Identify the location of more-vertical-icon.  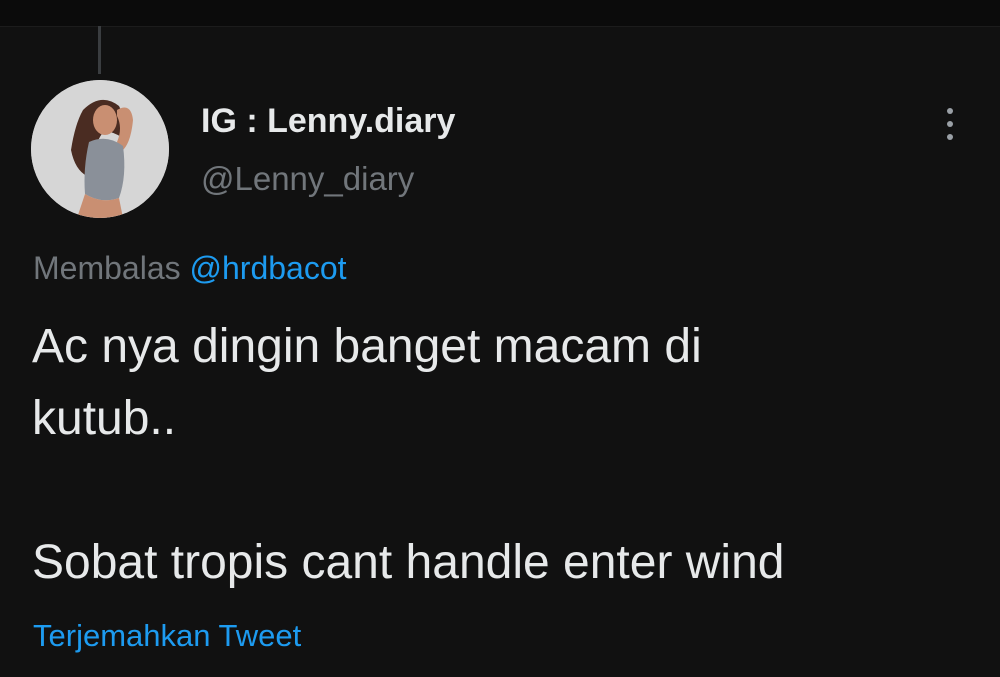
(950, 111).